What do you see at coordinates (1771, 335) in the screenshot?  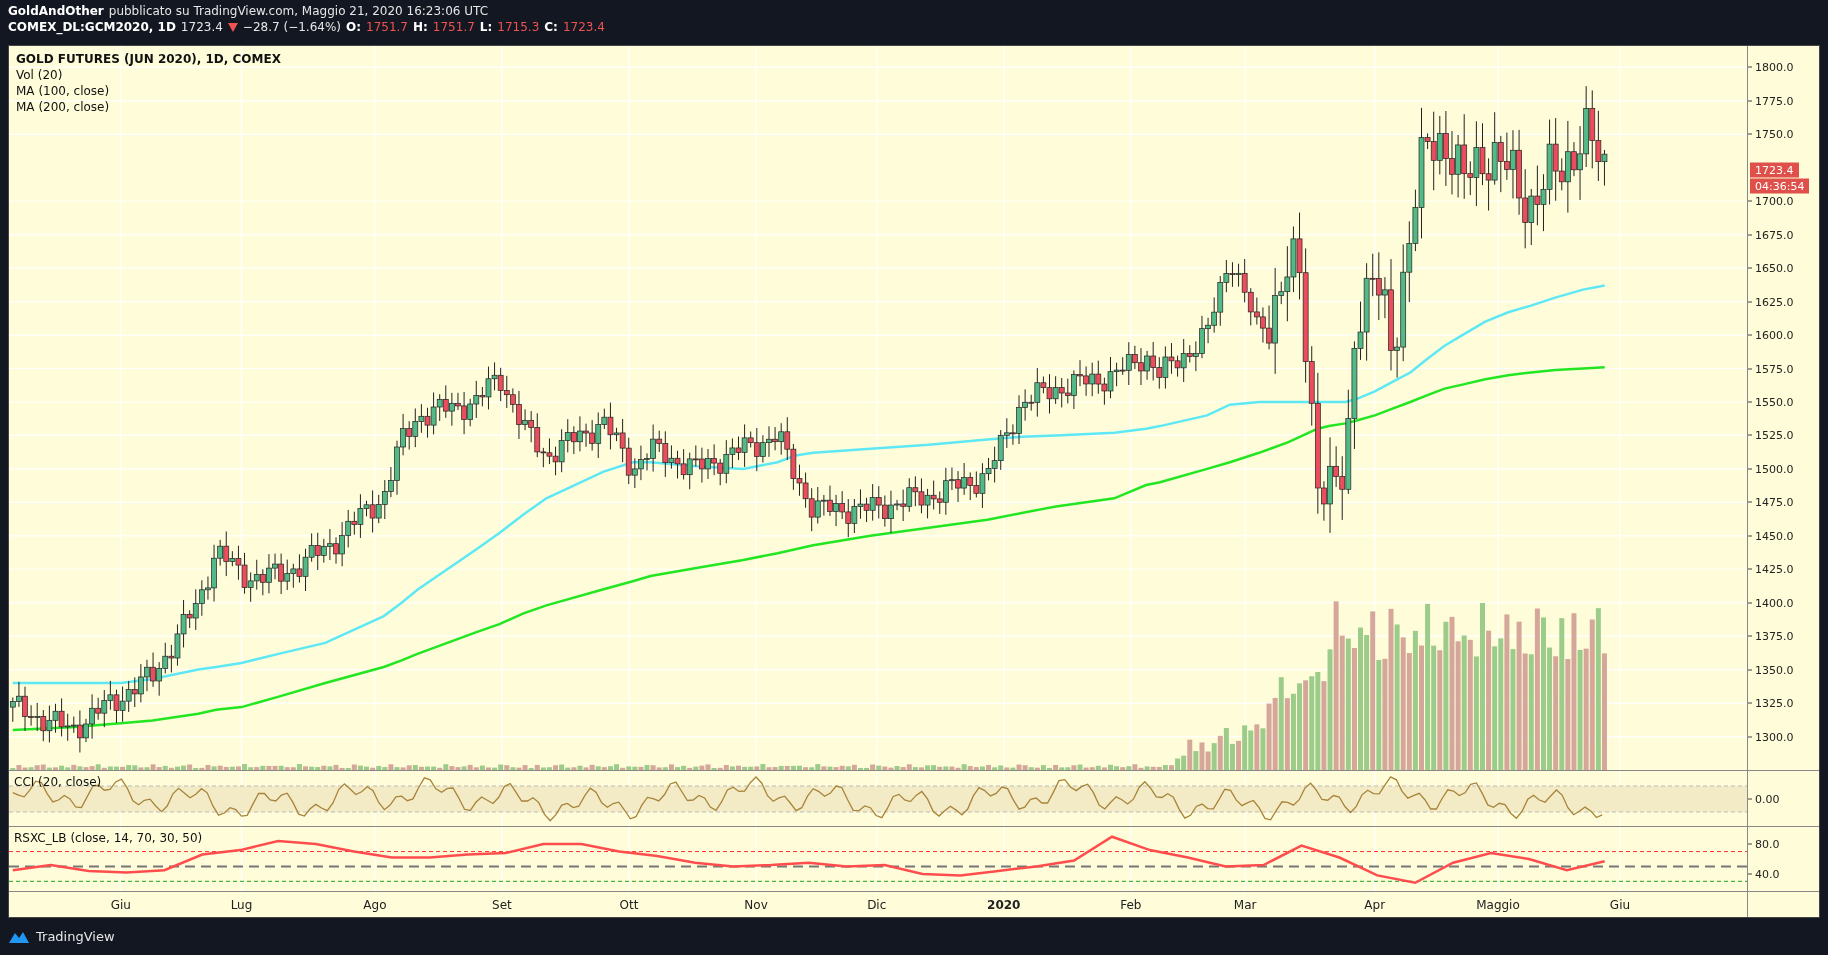 I see `price-tick: 1600.0` at bounding box center [1771, 335].